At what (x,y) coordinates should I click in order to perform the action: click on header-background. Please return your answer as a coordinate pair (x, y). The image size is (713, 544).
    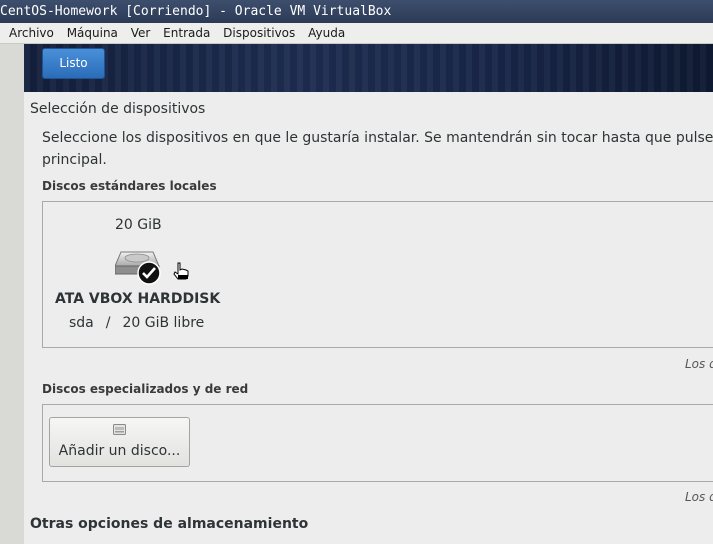
    Looking at the image, I should click on (368, 68).